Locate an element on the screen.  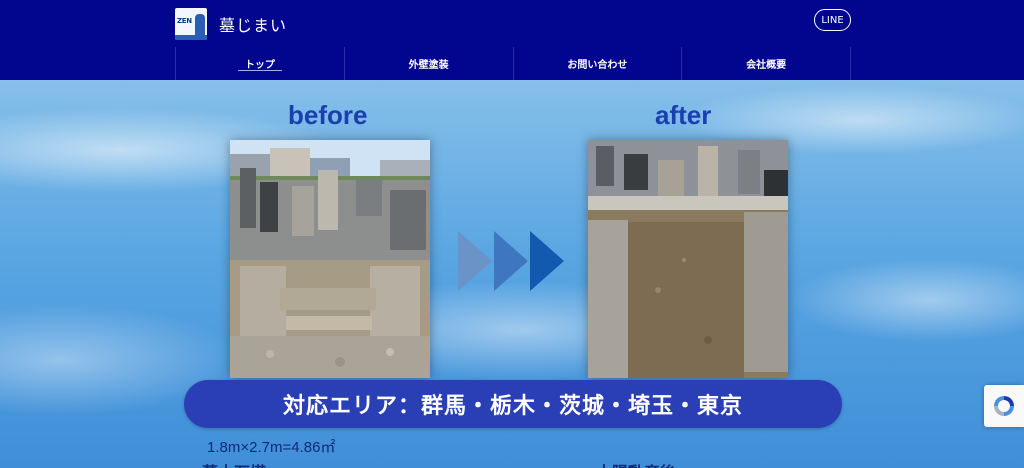
main-nav: トップ 外壁塗装 お問い合わせ 会社概要 is located at coordinates (513, 63).